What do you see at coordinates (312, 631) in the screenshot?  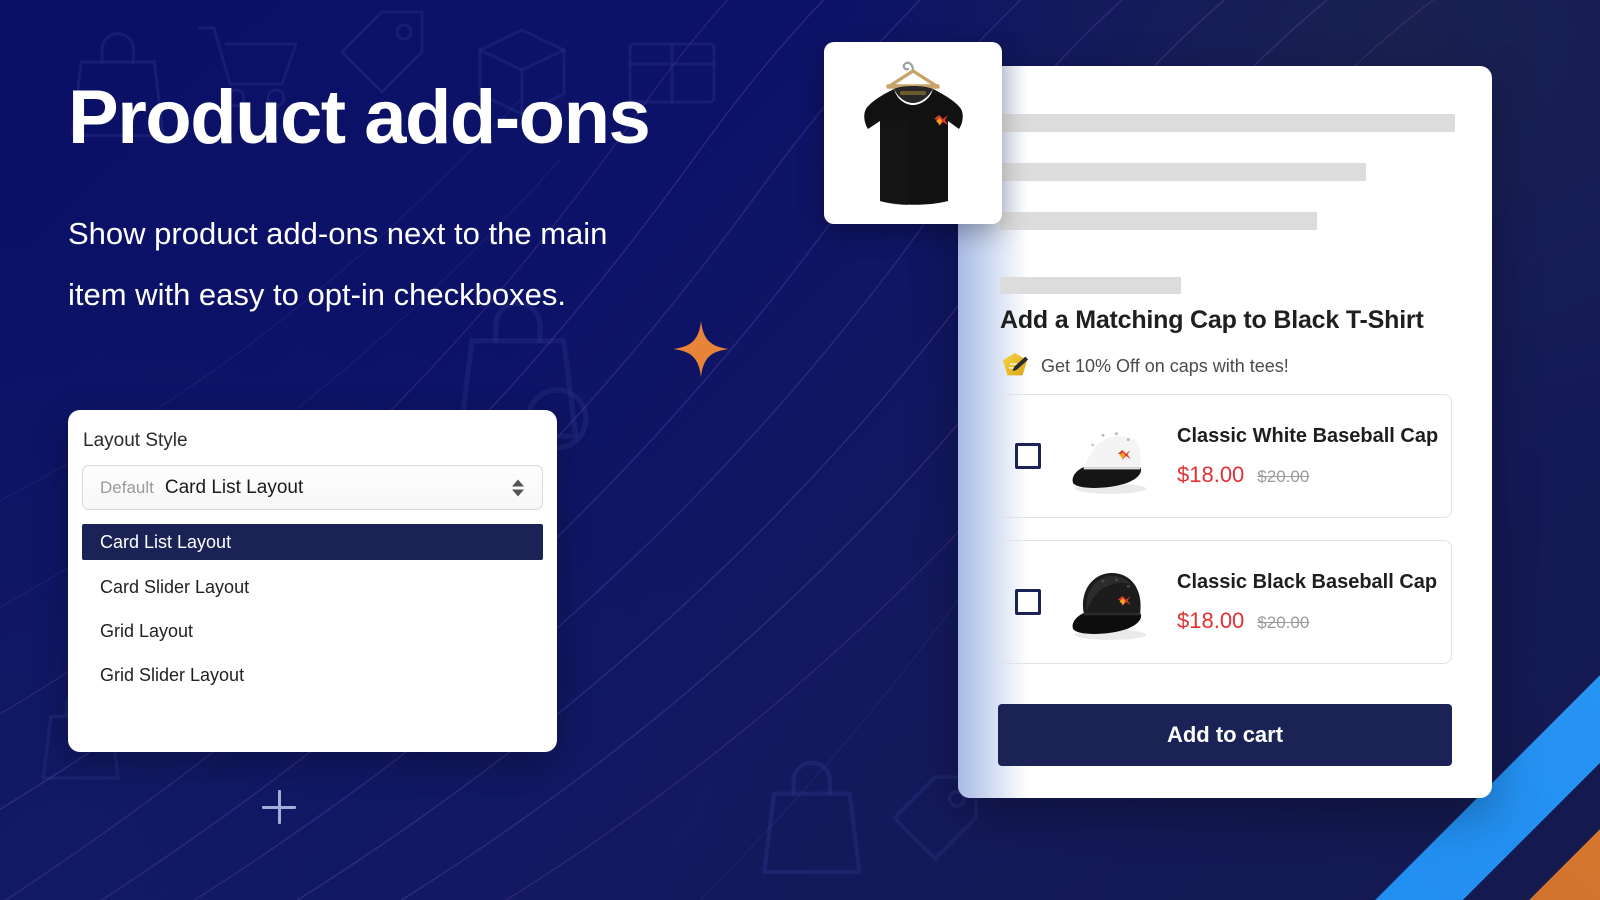 I see `layout-option-grid: Grid Layout` at bounding box center [312, 631].